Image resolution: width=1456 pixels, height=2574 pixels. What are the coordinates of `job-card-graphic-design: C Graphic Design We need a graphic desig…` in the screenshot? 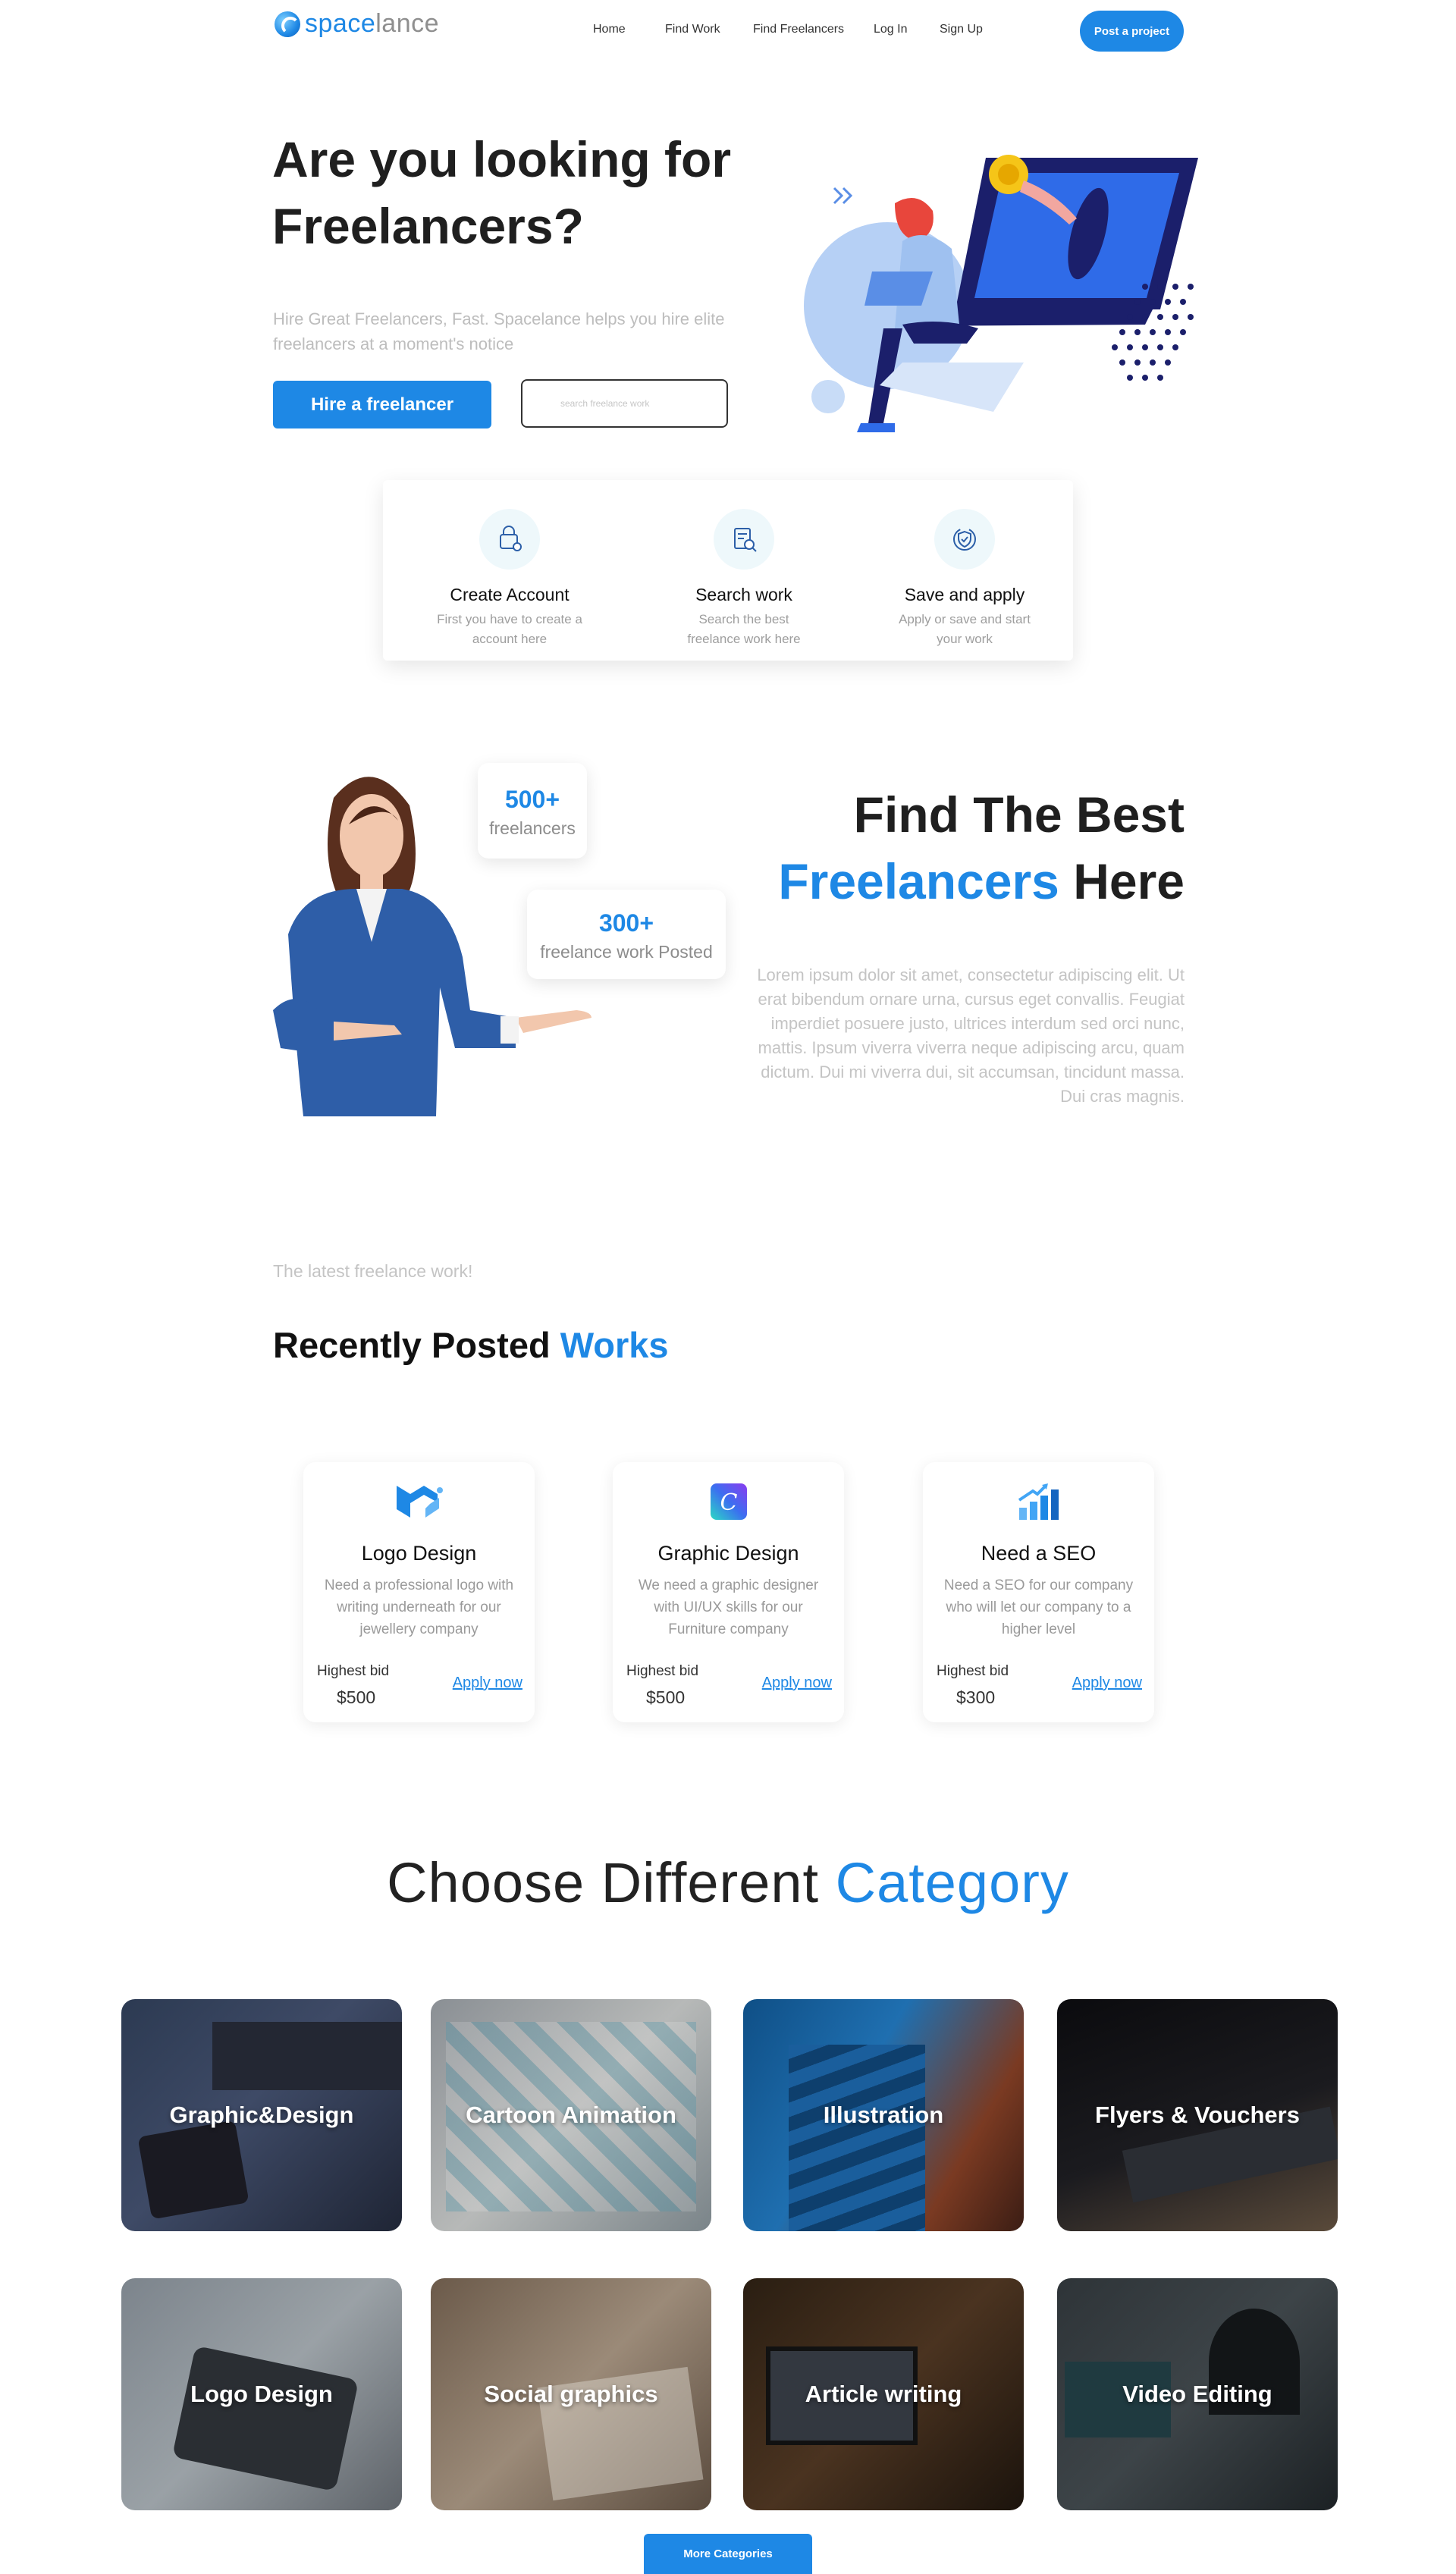 It's located at (728, 1592).